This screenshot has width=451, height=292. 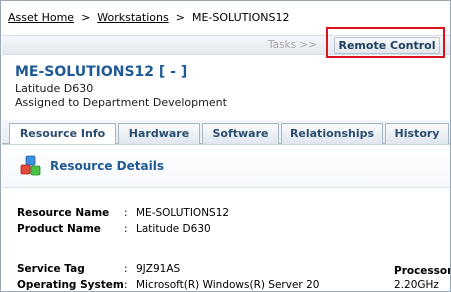 I want to click on detail-value-product-name: Latitude D630, so click(x=173, y=229).